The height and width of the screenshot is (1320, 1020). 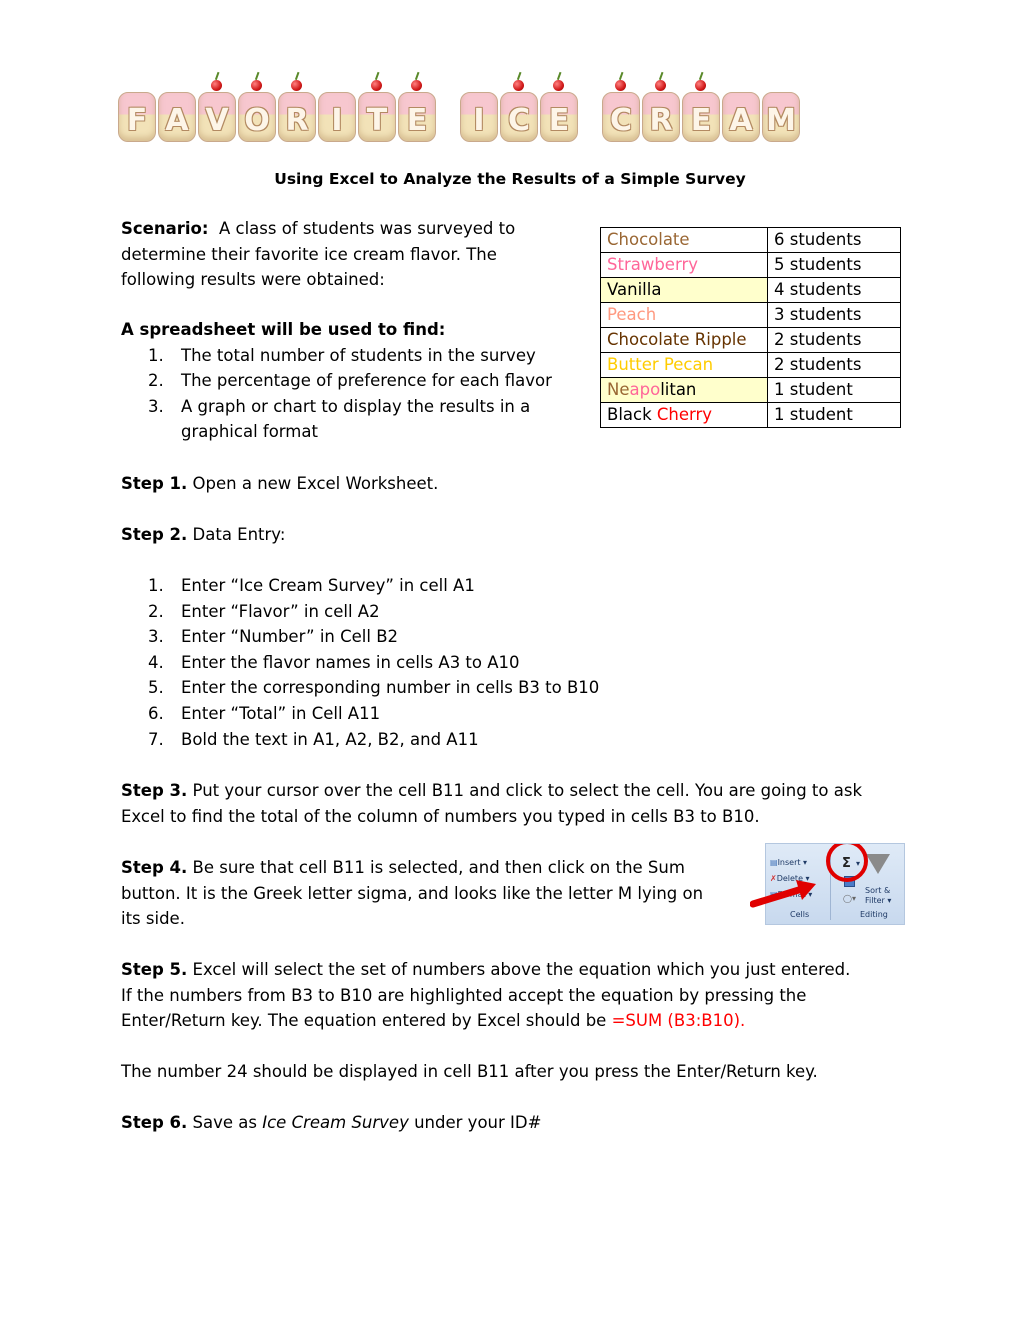 What do you see at coordinates (290, 637) in the screenshot?
I see `list-text: Enter “Number” in Cell B2` at bounding box center [290, 637].